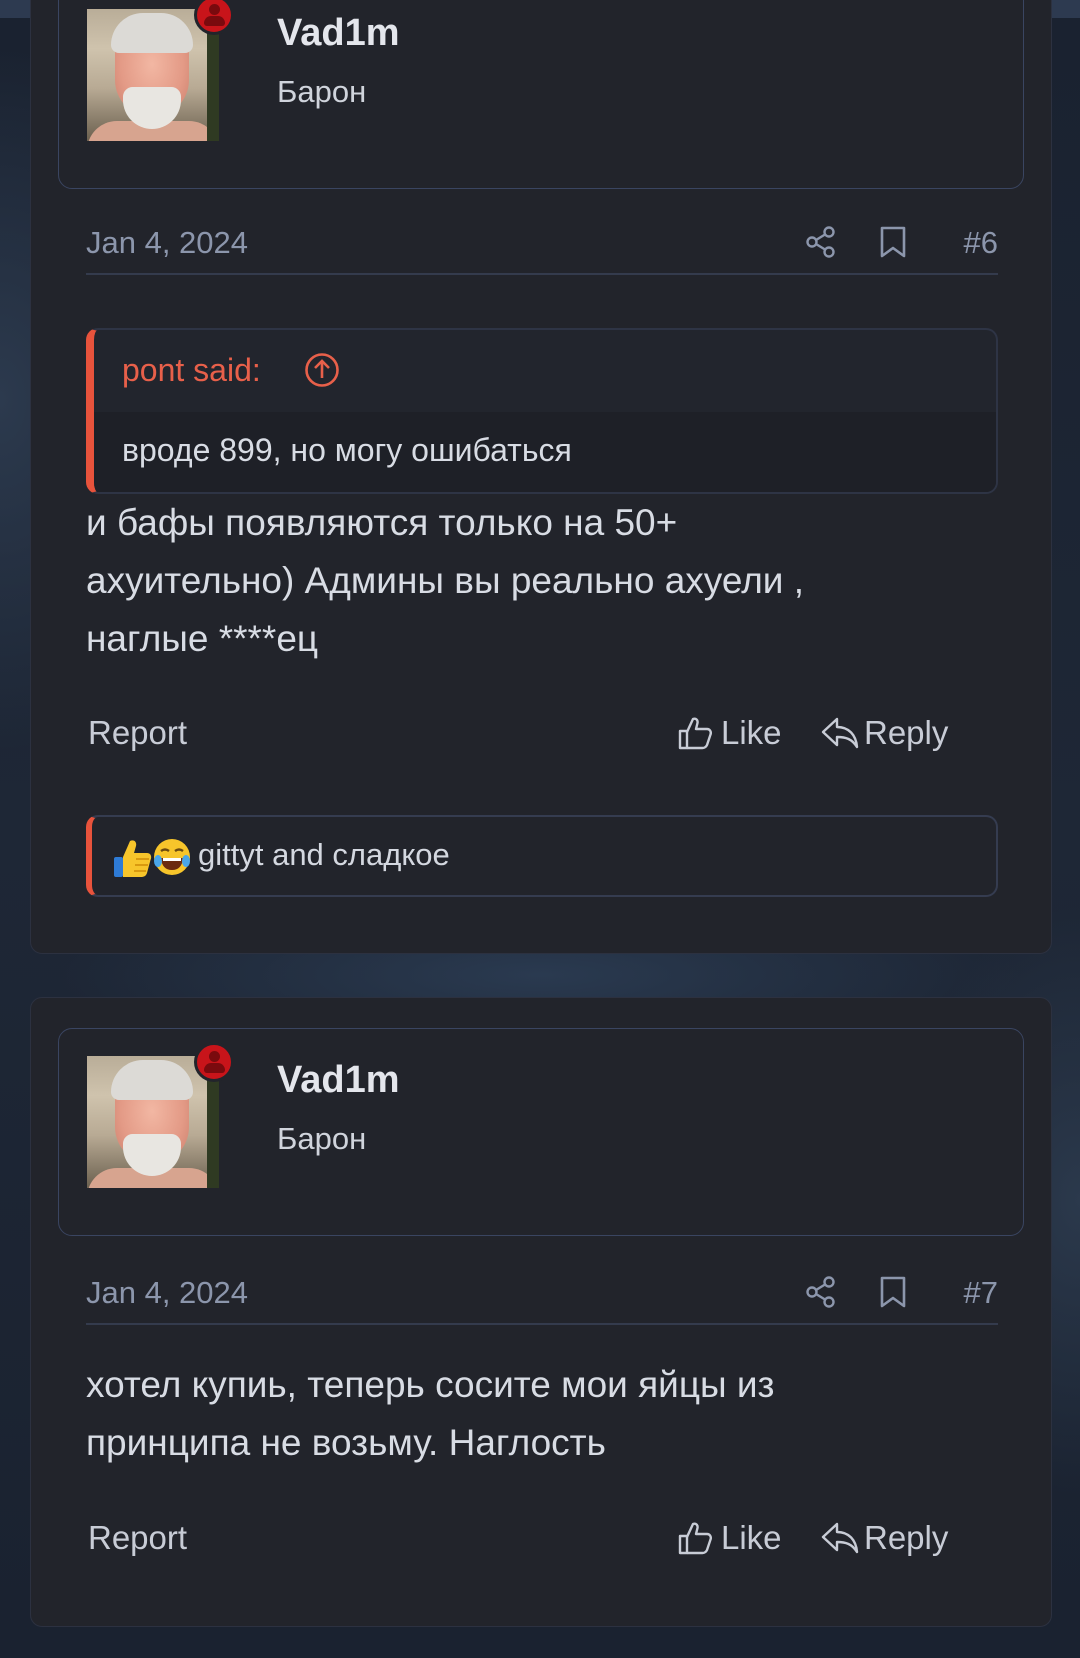 The image size is (1080, 1658). What do you see at coordinates (322, 370) in the screenshot?
I see `arrow-up-circle-icon` at bounding box center [322, 370].